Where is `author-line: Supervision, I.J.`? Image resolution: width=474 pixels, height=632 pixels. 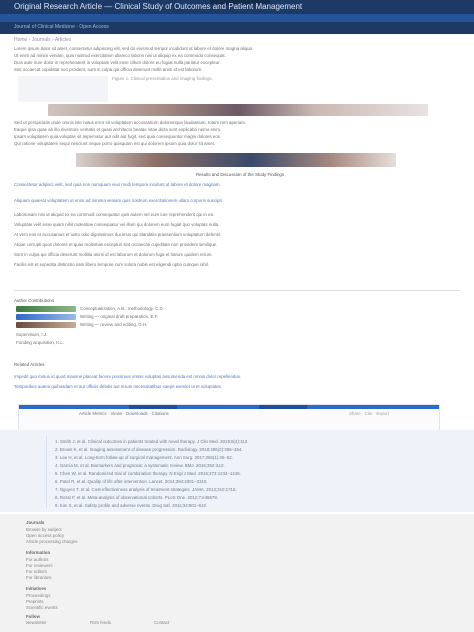
author-line: Supervision, I.J. is located at coordinates (32, 334).